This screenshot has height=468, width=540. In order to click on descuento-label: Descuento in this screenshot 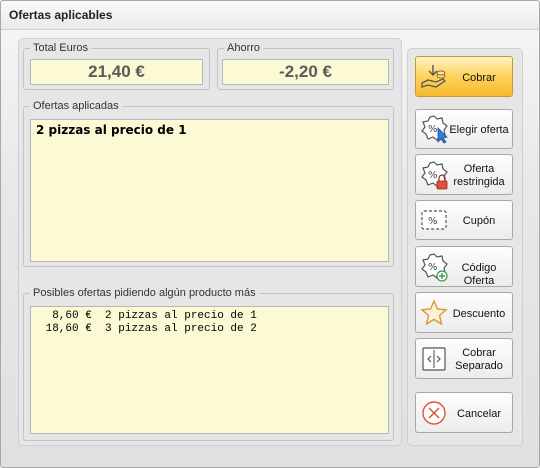, I will do `click(479, 314)`.